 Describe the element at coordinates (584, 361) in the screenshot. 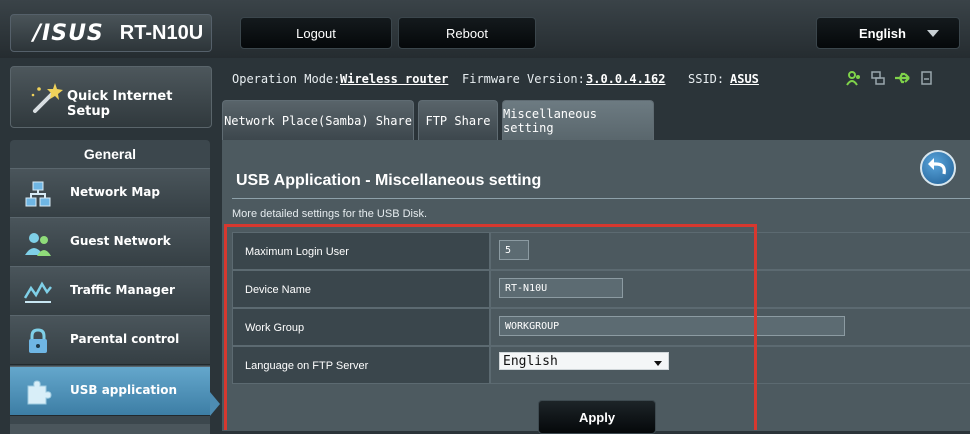

I see `ftp-language-select: English` at that location.